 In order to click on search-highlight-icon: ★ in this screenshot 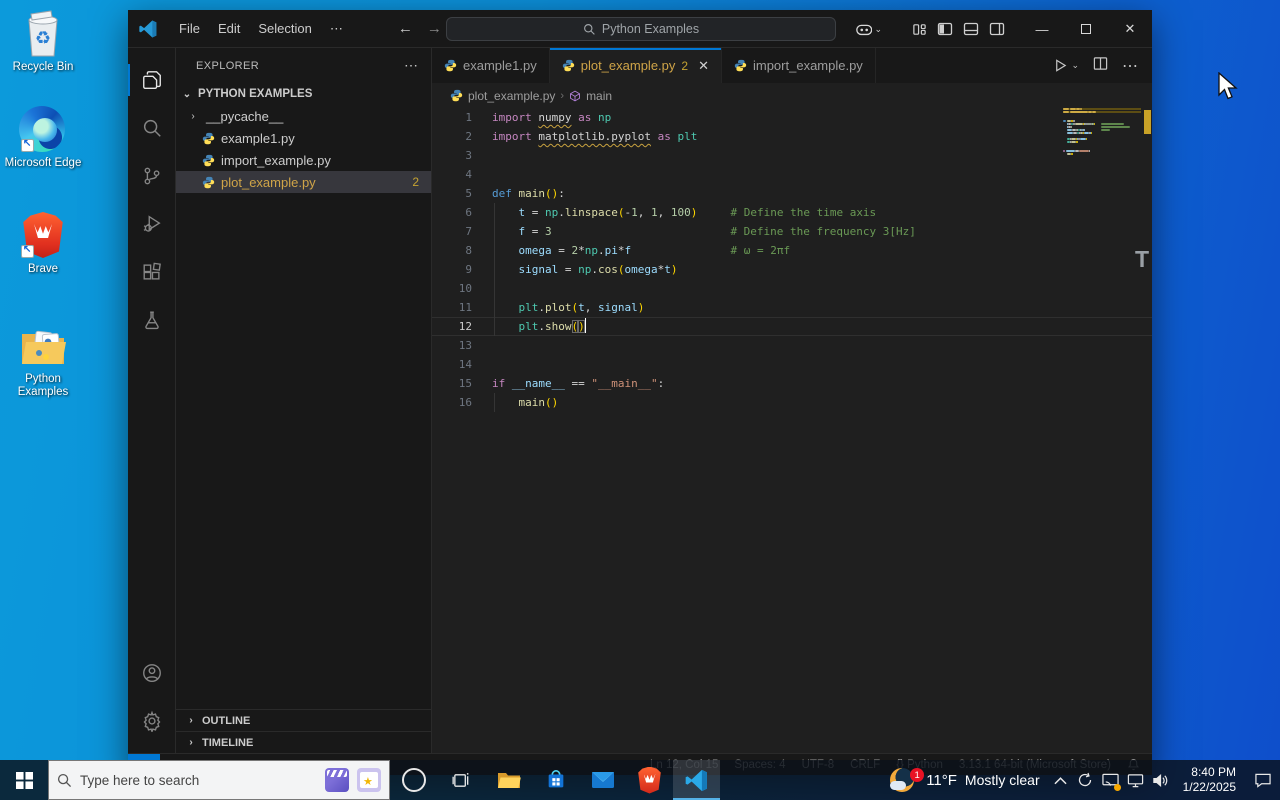, I will do `click(369, 780)`.